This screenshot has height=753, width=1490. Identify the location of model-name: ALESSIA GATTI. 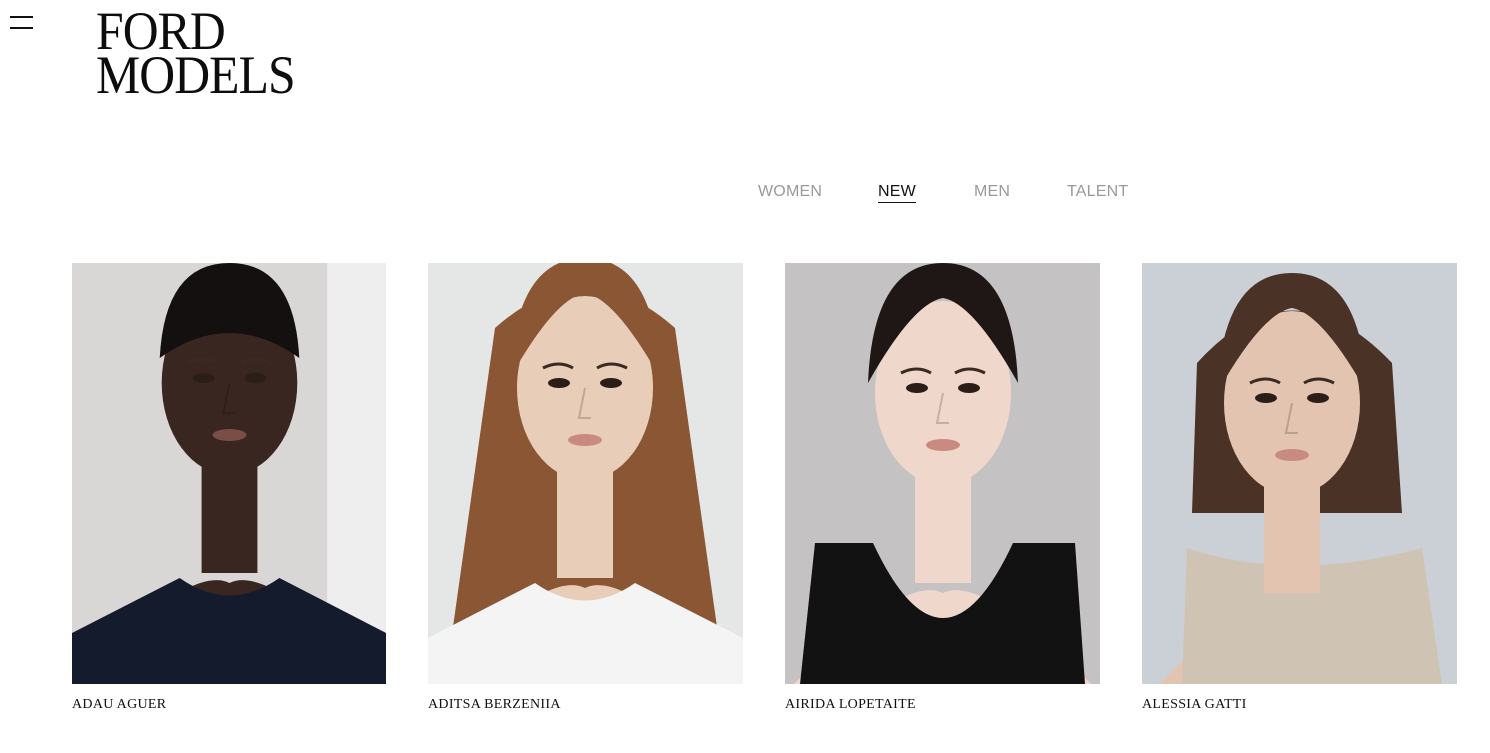
(1299, 705).